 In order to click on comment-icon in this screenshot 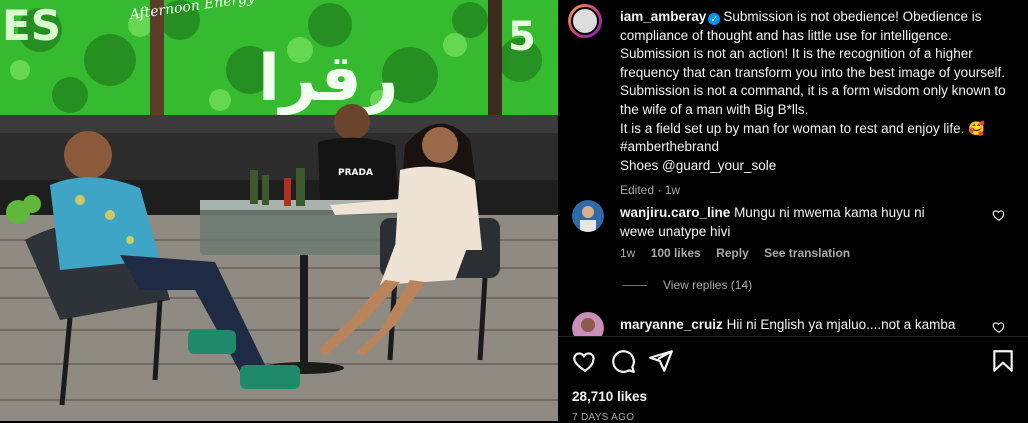, I will do `click(623, 361)`.